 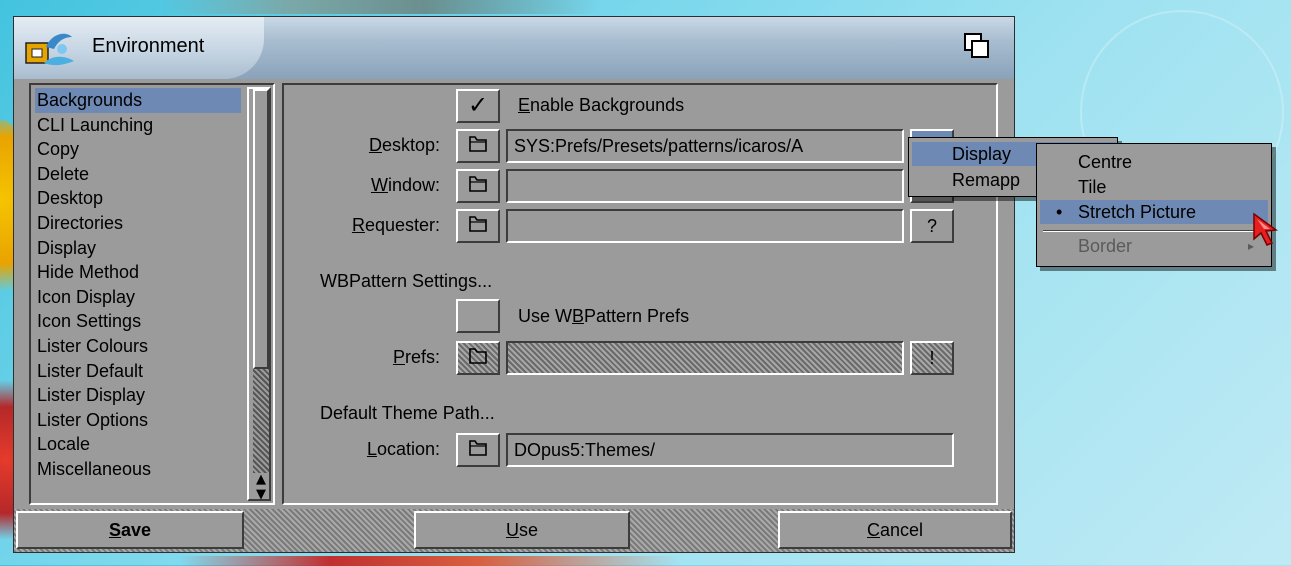 What do you see at coordinates (138, 100) in the screenshot?
I see `category-item-backgrounds: Backgrounds` at bounding box center [138, 100].